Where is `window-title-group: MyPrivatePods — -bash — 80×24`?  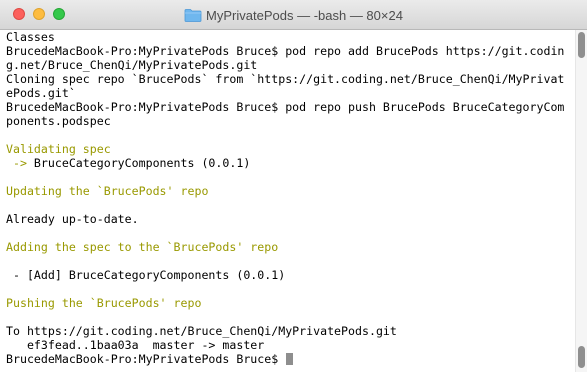 window-title-group: MyPrivatePods — -bash — 80×24 is located at coordinates (293, 15).